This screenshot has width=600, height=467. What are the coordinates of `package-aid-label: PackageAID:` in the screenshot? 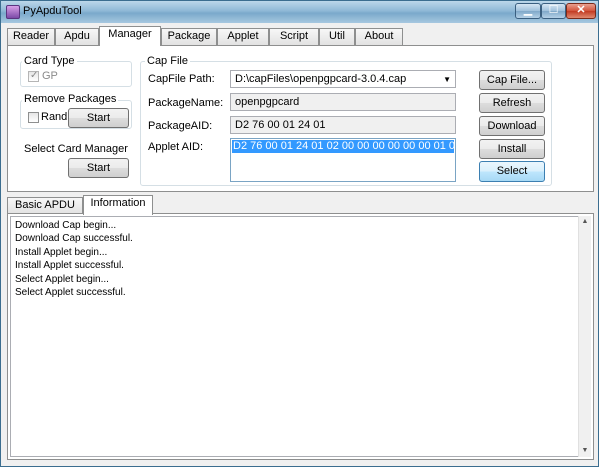 It's located at (180, 126).